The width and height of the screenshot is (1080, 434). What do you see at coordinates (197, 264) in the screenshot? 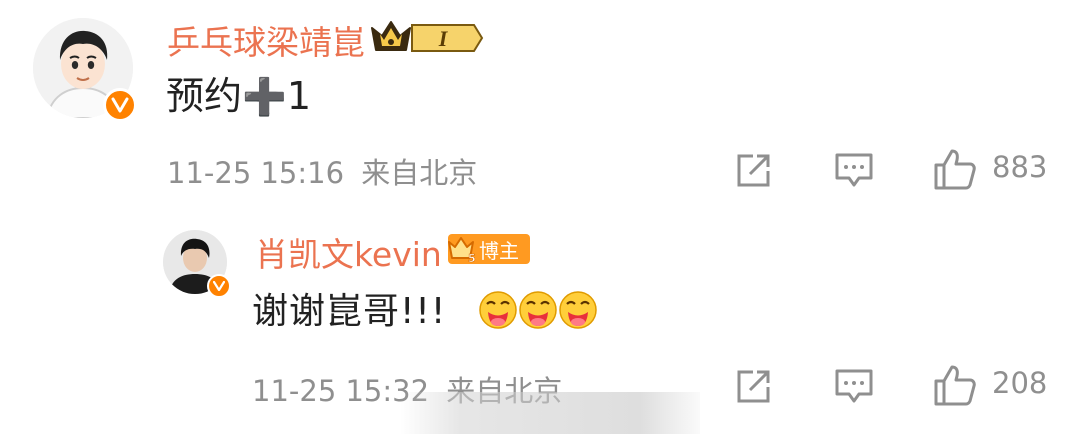
I see `reply-avatar-wrap` at bounding box center [197, 264].